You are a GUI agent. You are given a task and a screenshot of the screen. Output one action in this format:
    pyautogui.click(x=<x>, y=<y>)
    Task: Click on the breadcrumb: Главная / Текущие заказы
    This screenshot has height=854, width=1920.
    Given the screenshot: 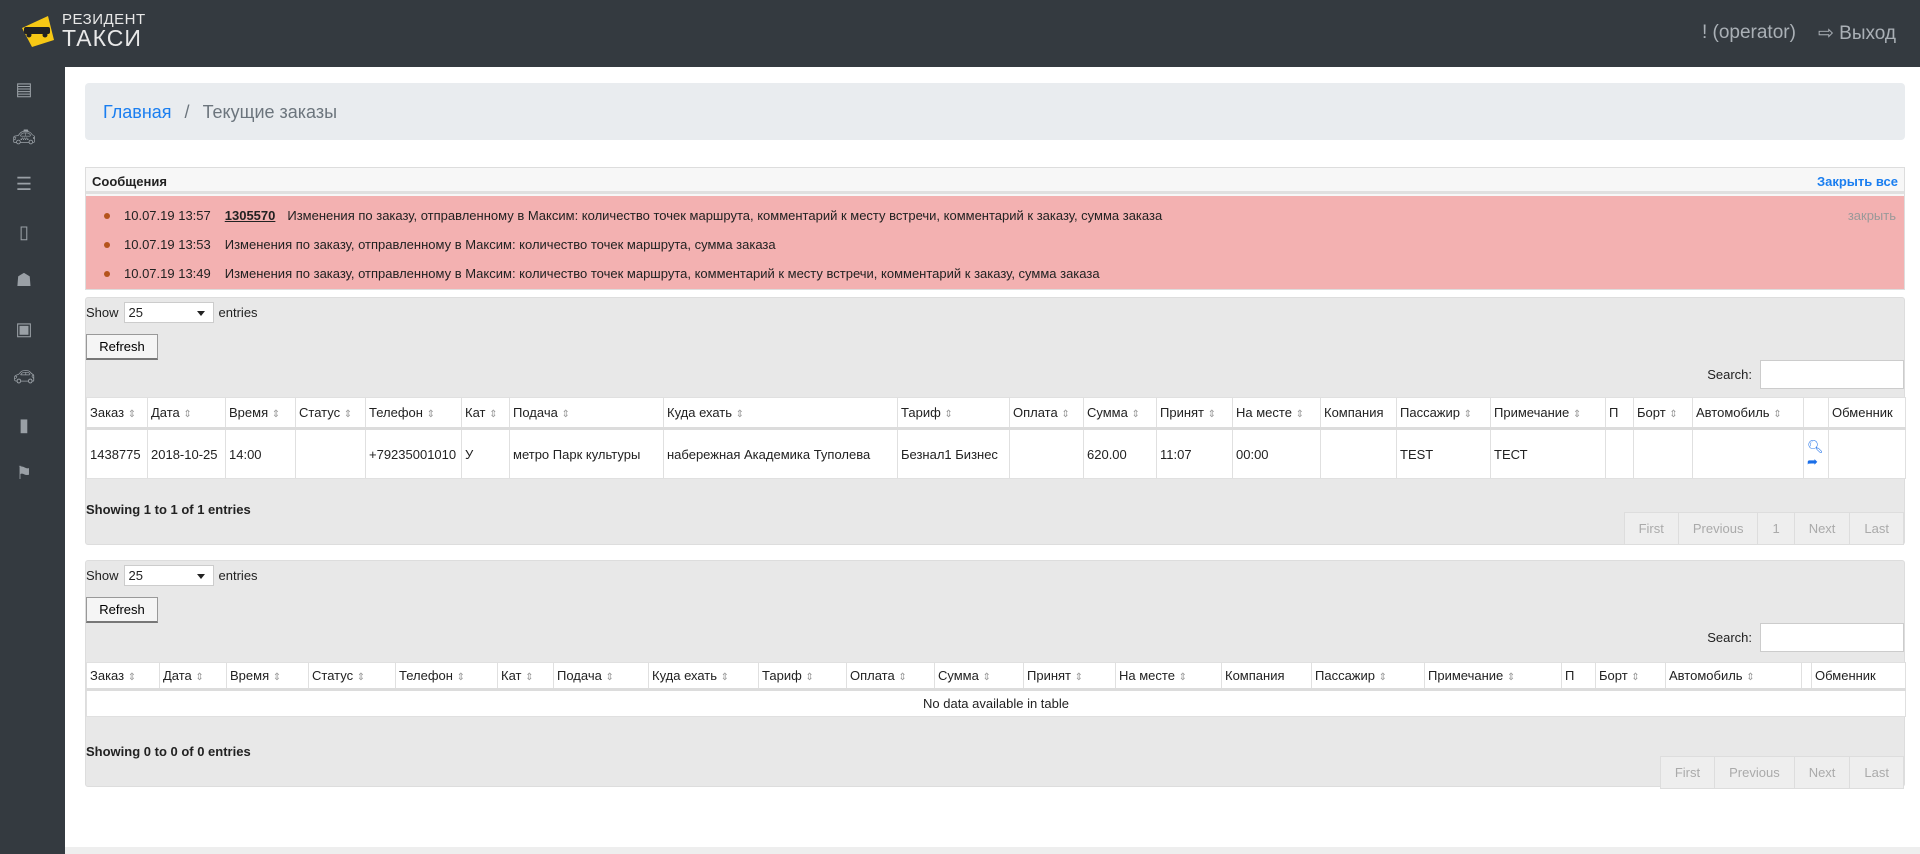 What is the action you would take?
    pyautogui.click(x=995, y=111)
    